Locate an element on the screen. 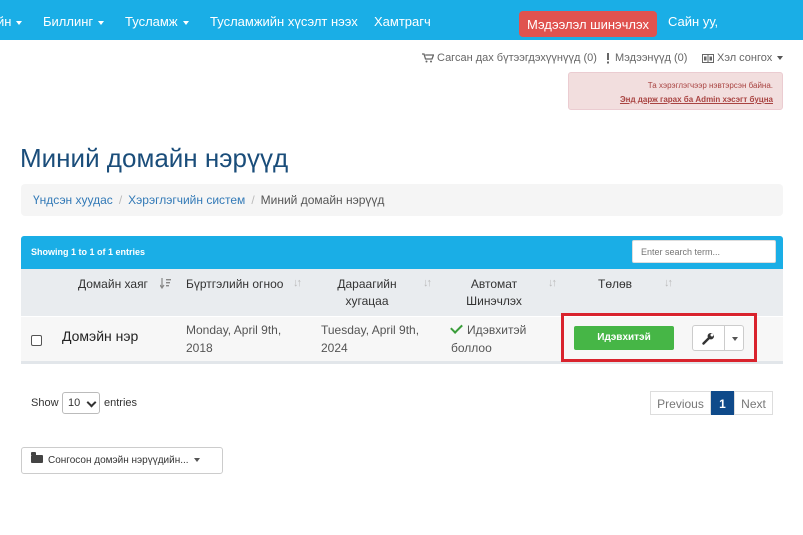 This screenshot has height=535, width=803. nav-item-affiliates: Хамтрагч is located at coordinates (402, 20).